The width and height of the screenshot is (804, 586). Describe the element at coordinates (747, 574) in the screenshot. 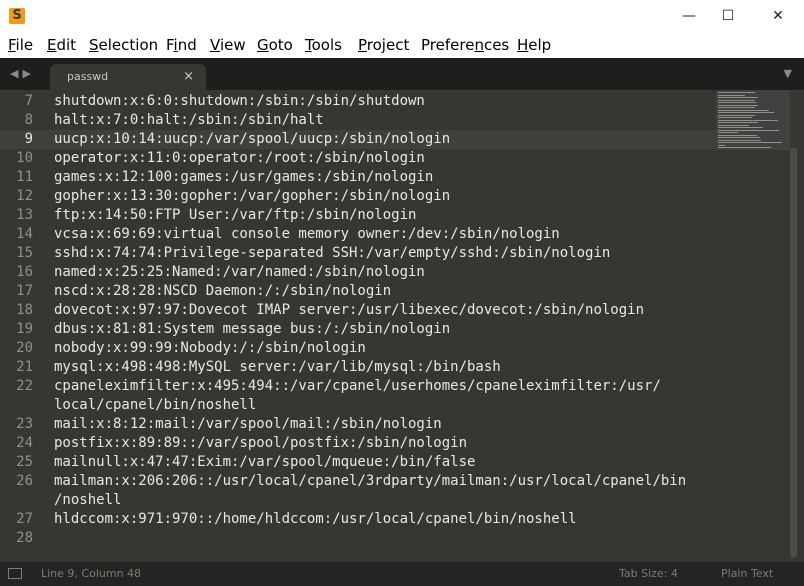

I see `syntax-selector: Plain Text` at that location.